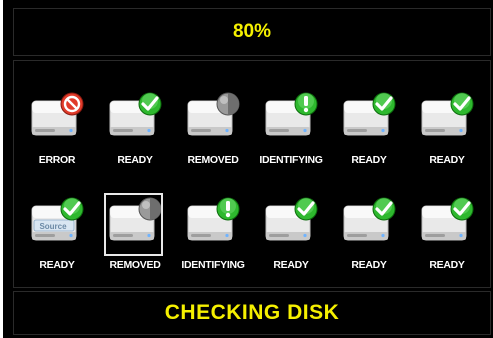 The height and width of the screenshot is (338, 493). Describe the element at coordinates (57, 160) in the screenshot. I see `drive-status-label: ERROR` at that location.